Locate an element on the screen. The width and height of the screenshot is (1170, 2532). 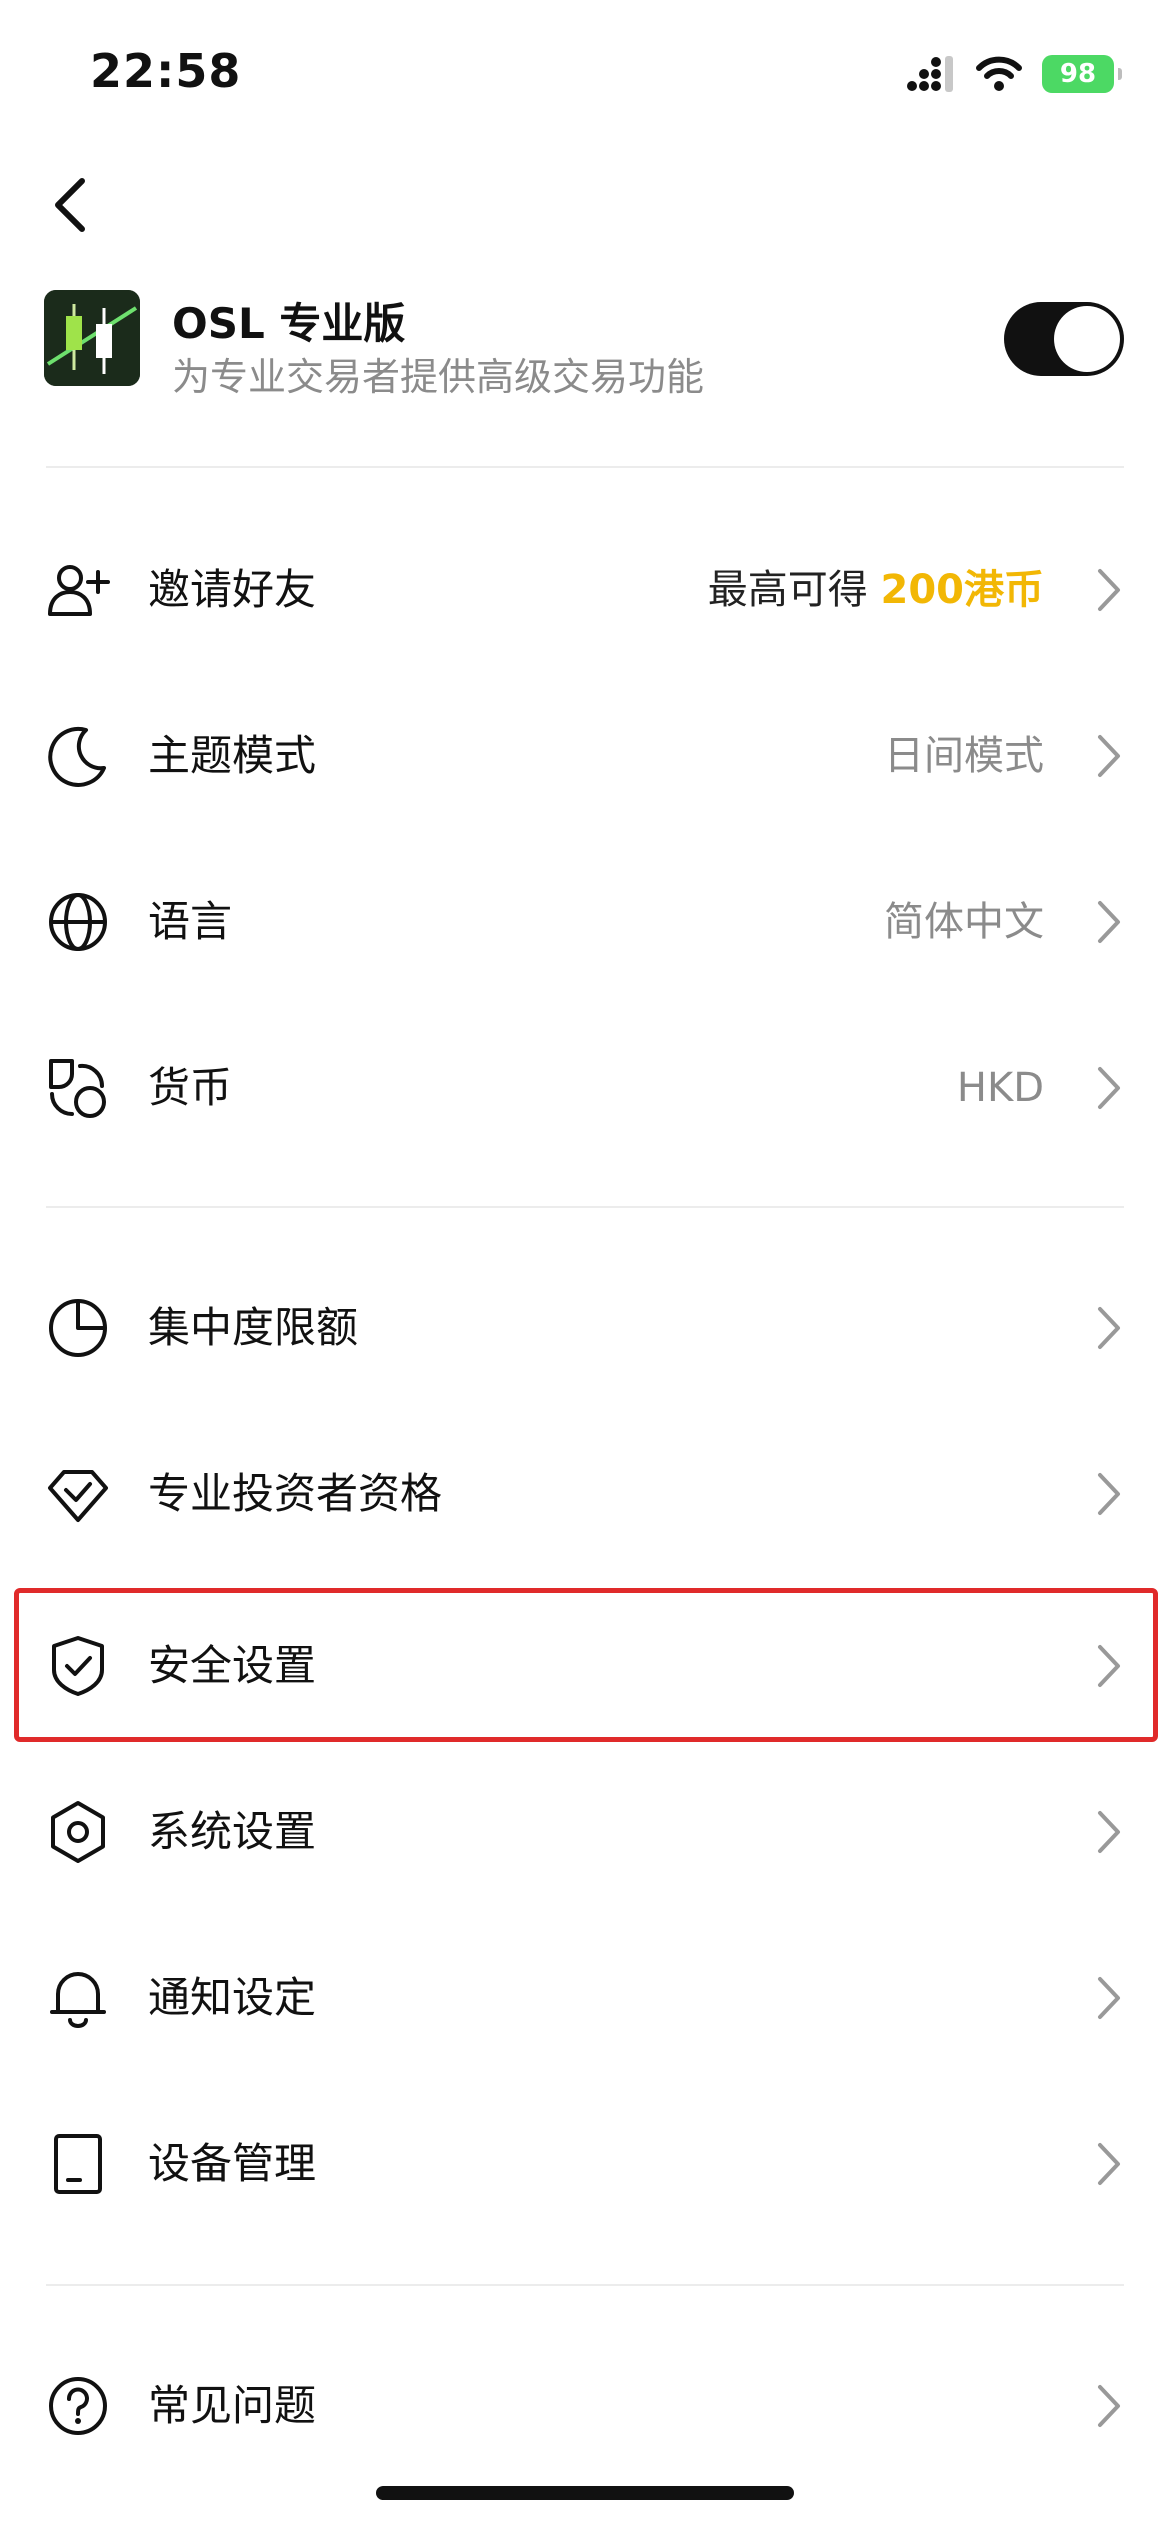
status-time: 22:58 is located at coordinates (166, 71).